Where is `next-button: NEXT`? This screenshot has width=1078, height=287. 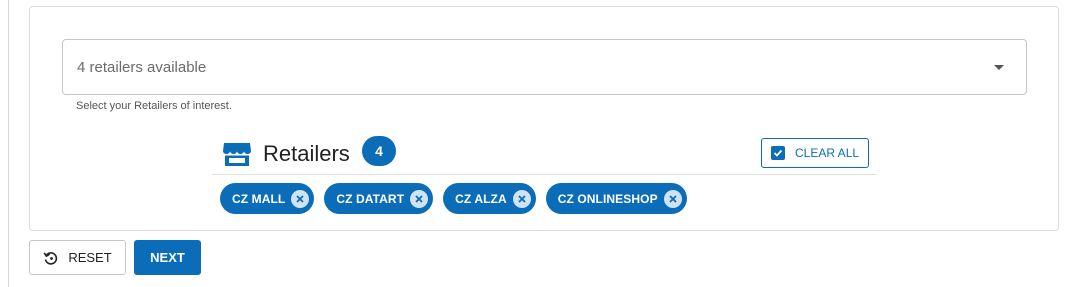 next-button: NEXT is located at coordinates (167, 257).